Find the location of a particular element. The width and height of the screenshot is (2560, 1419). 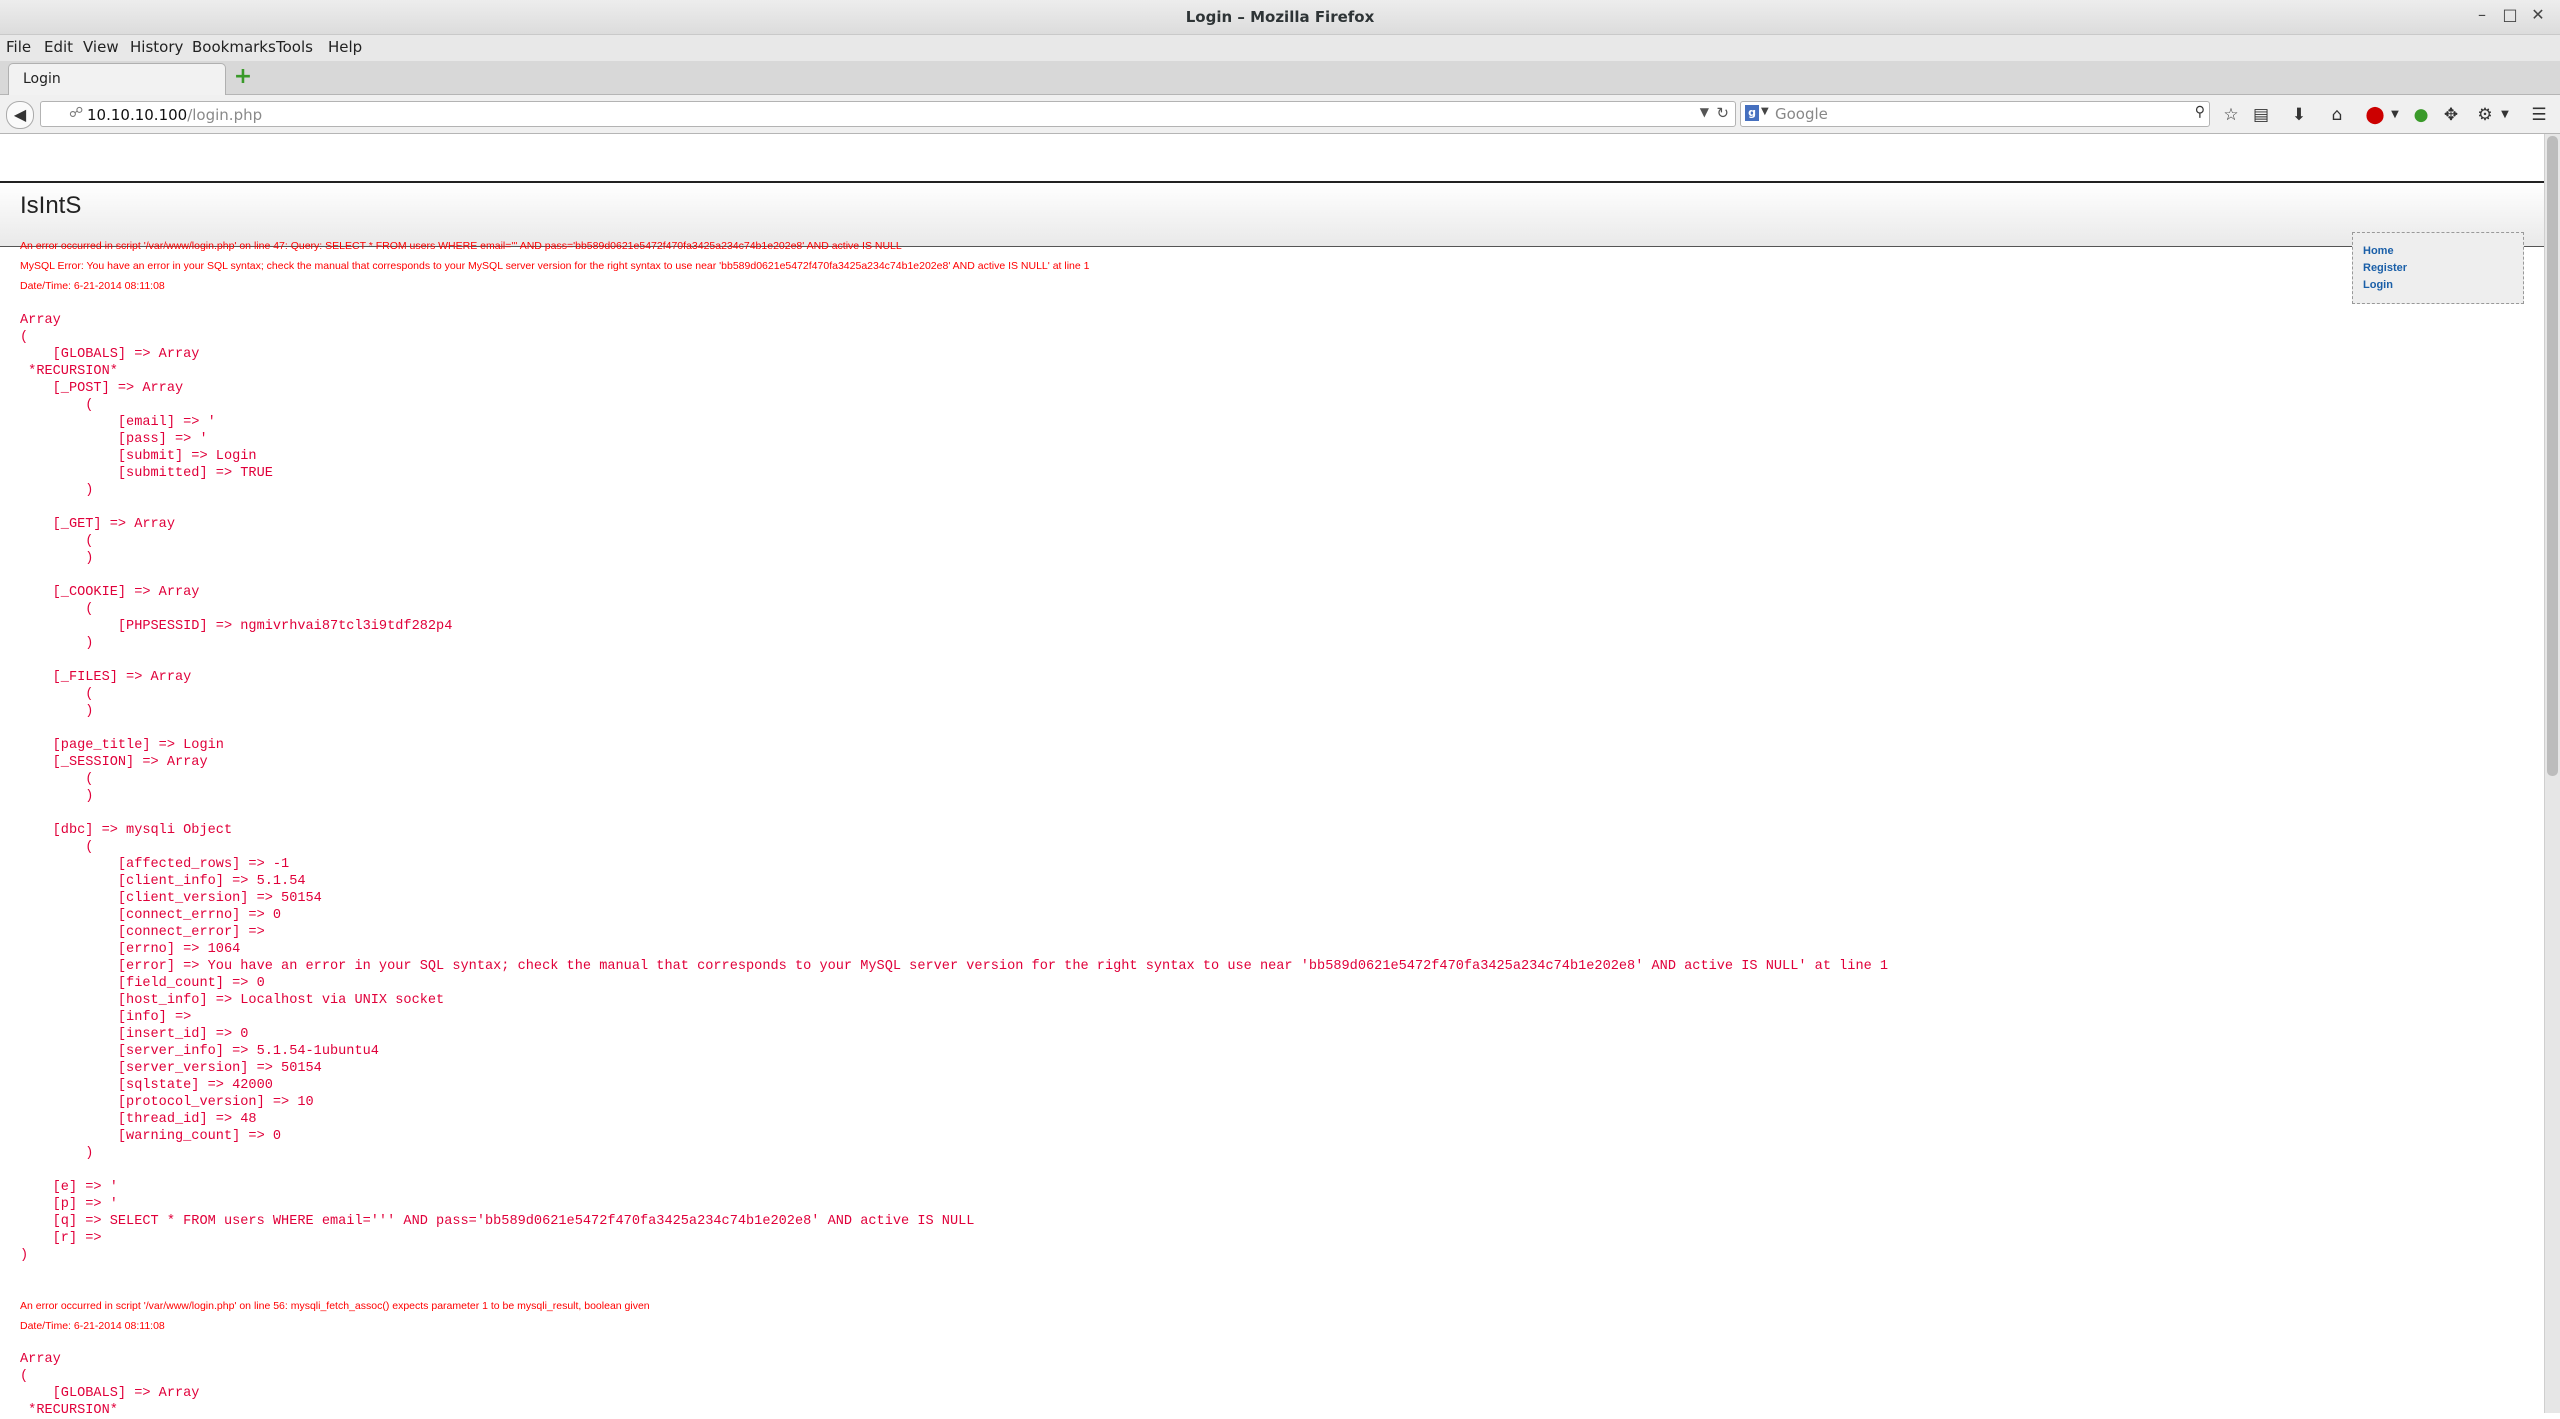

extension-icon: ✥ is located at coordinates (2451, 115).